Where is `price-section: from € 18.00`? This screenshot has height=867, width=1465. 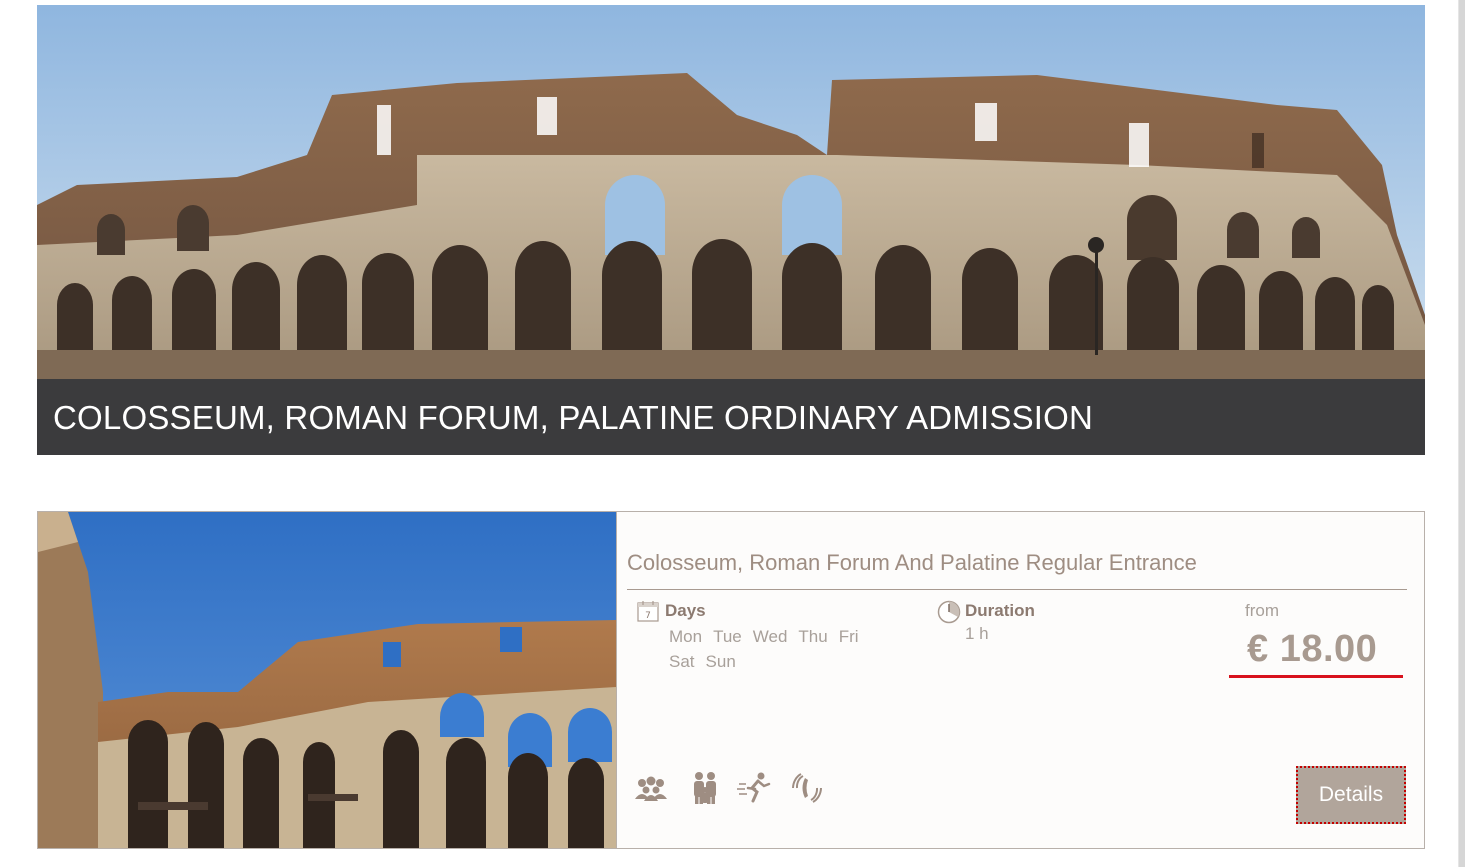 price-section: from € 18.00 is located at coordinates (1319, 645).